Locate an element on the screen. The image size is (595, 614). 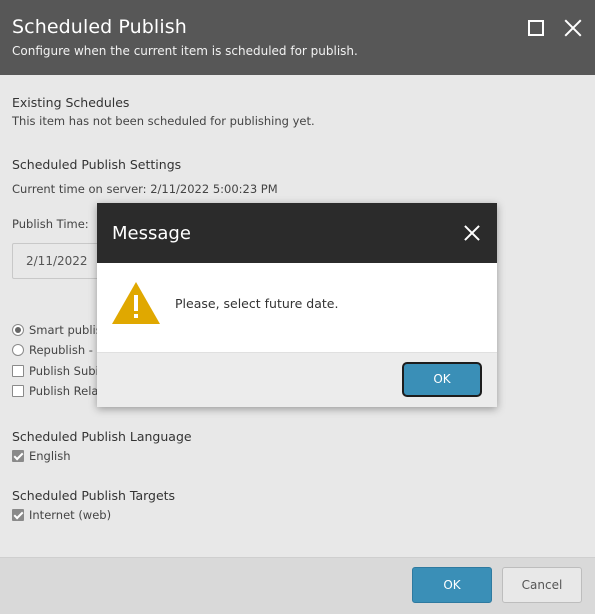
warning-icon is located at coordinates (136, 303).